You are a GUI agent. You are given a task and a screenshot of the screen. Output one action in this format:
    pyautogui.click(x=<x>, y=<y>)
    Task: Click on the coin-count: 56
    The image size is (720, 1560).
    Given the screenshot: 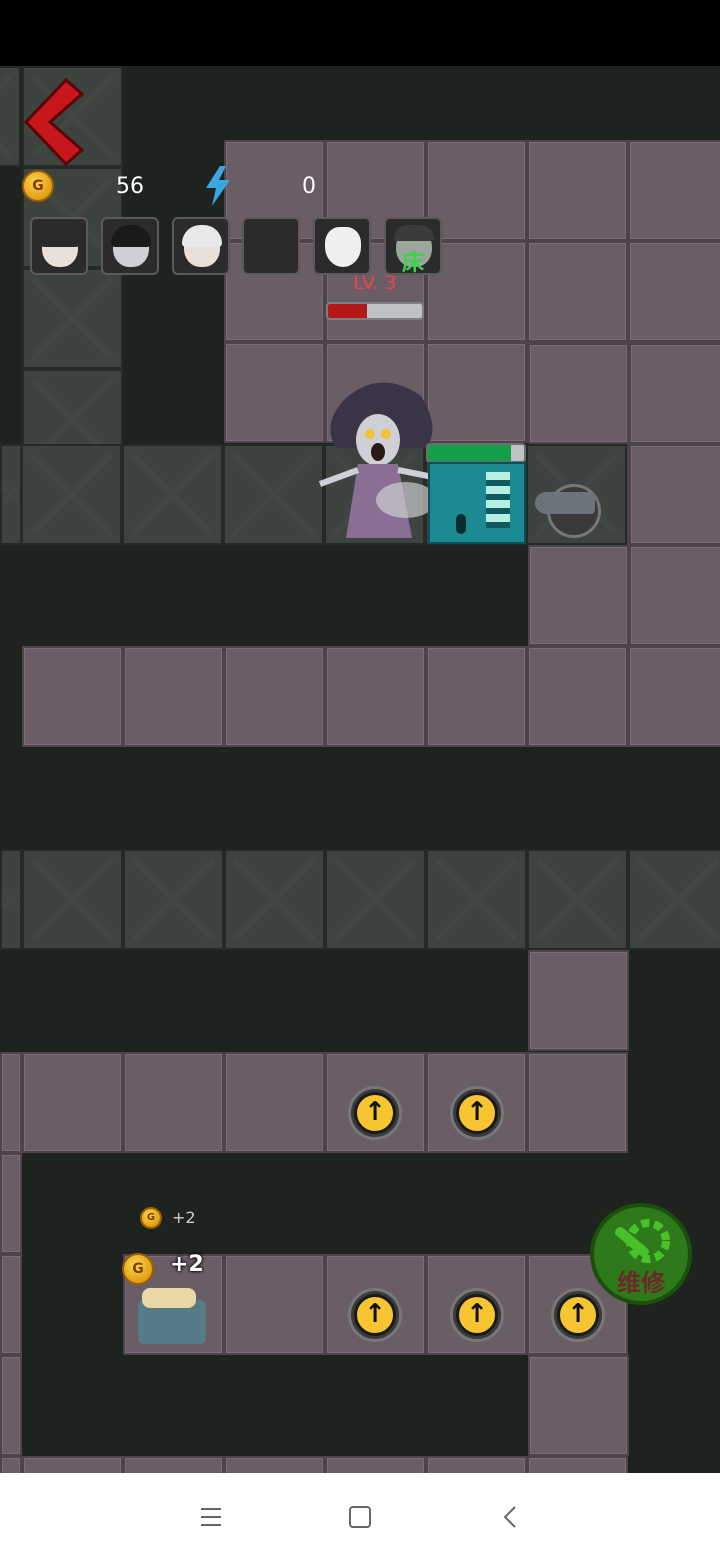 What is the action you would take?
    pyautogui.click(x=130, y=186)
    